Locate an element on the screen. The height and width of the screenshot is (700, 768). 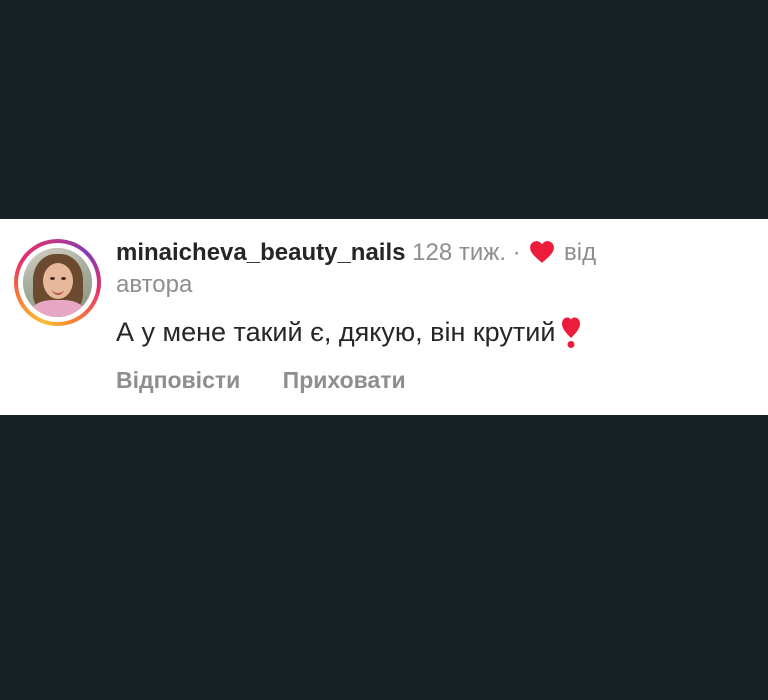
avatar-story-ring is located at coordinates (57, 282).